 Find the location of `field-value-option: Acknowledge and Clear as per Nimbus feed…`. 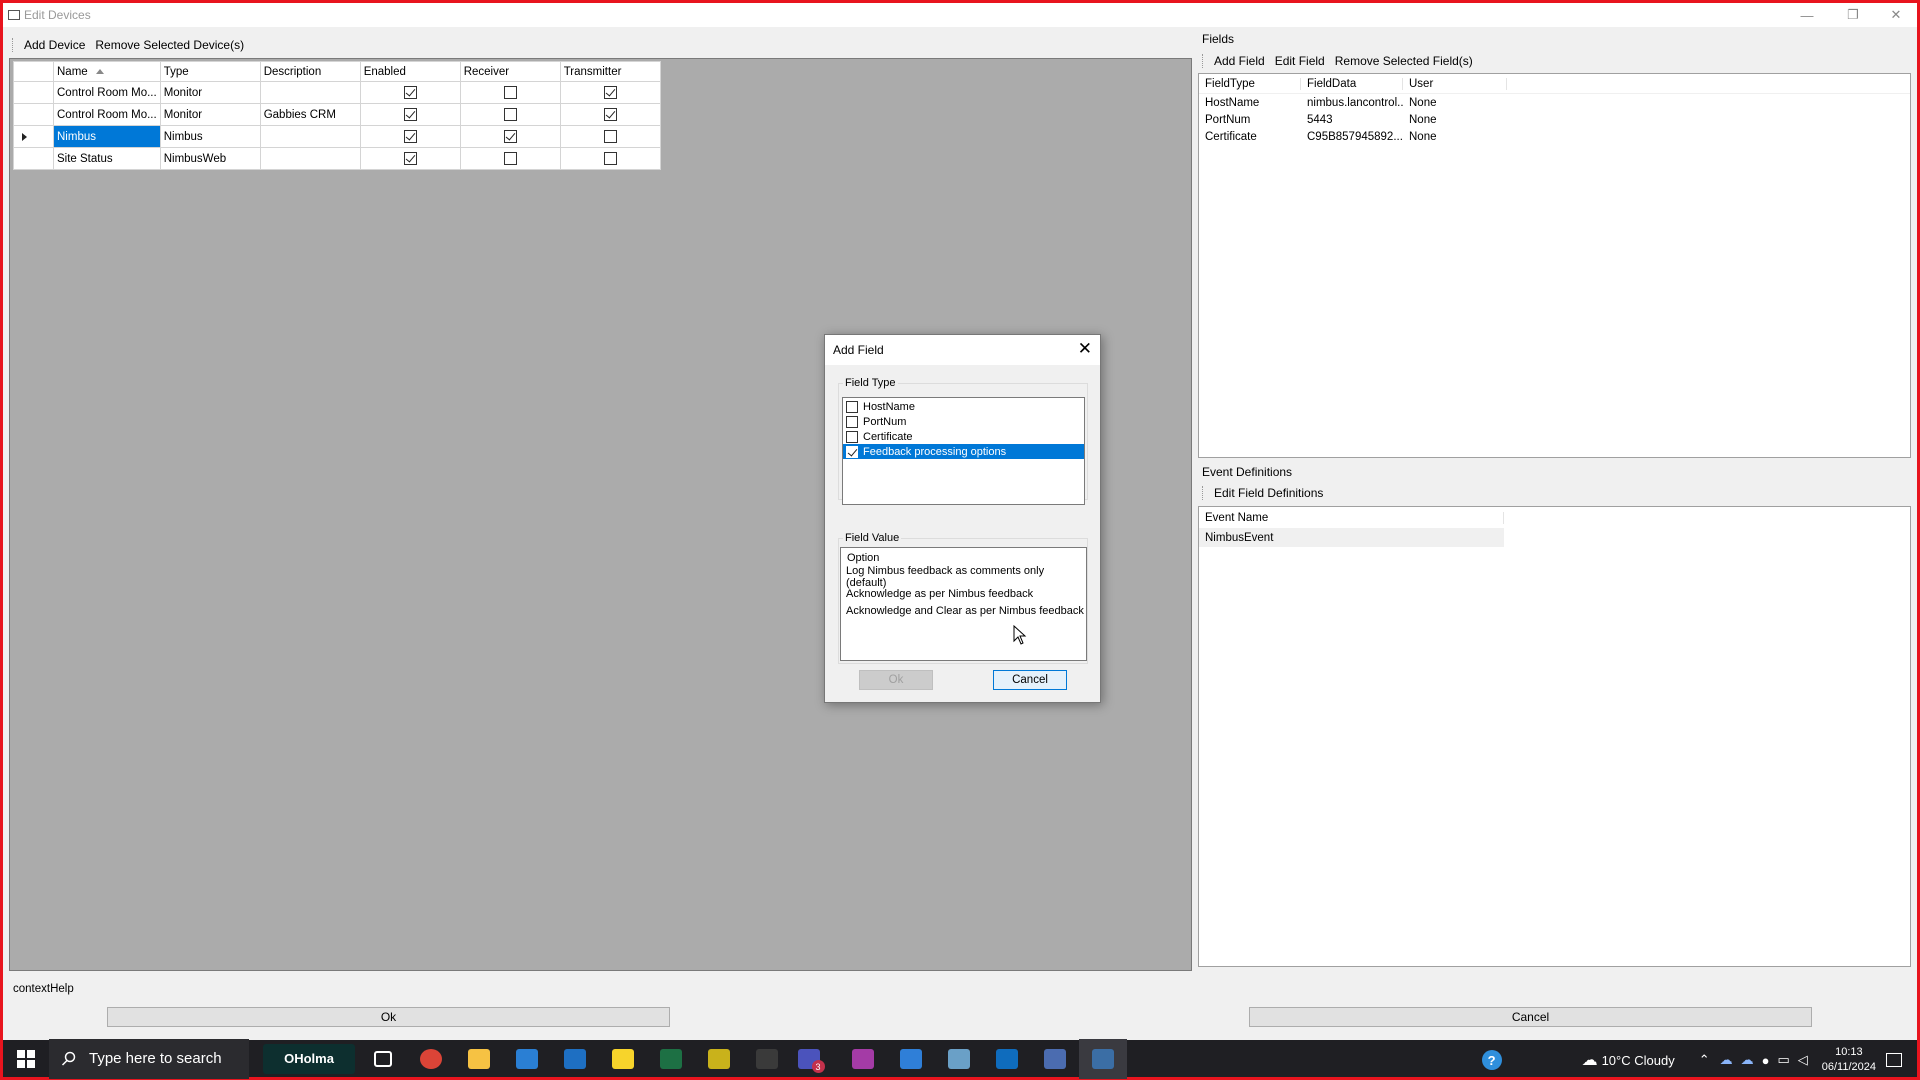

field-value-option: Acknowledge and Clear as per Nimbus feed… is located at coordinates (963, 610).